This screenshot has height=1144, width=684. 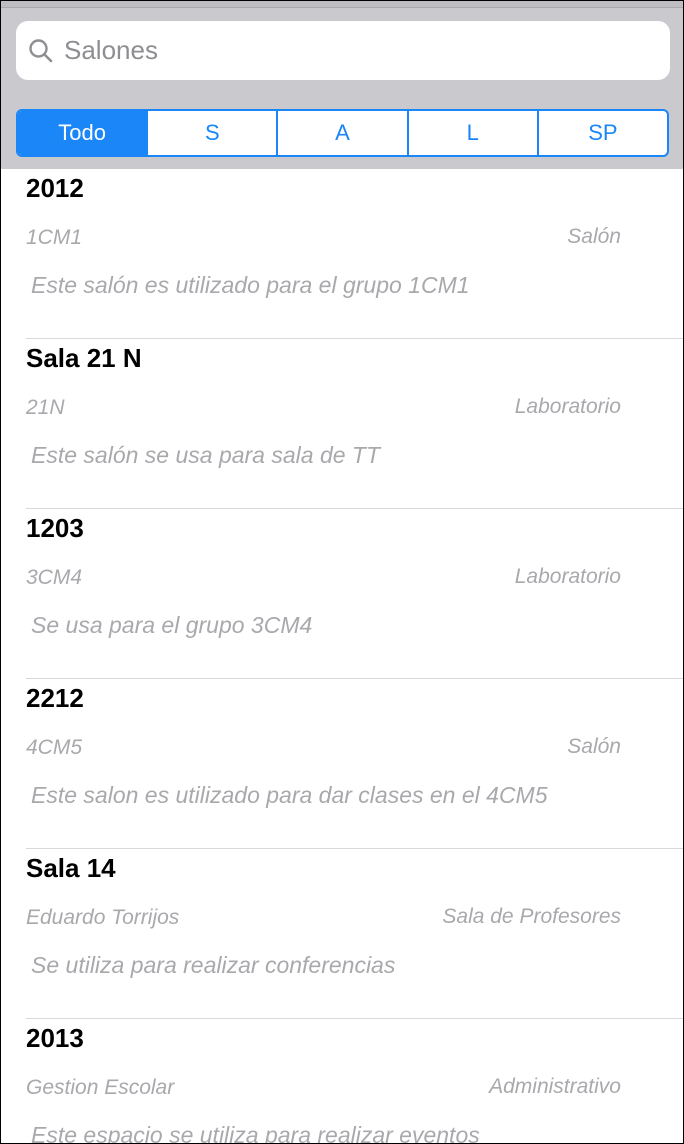 What do you see at coordinates (213, 965) in the screenshot?
I see `room-description: Se utiliza para realizar conferencias` at bounding box center [213, 965].